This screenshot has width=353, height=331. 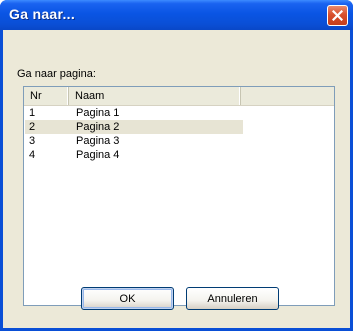 I want to click on list-header: Nr Naam, so click(x=179, y=96).